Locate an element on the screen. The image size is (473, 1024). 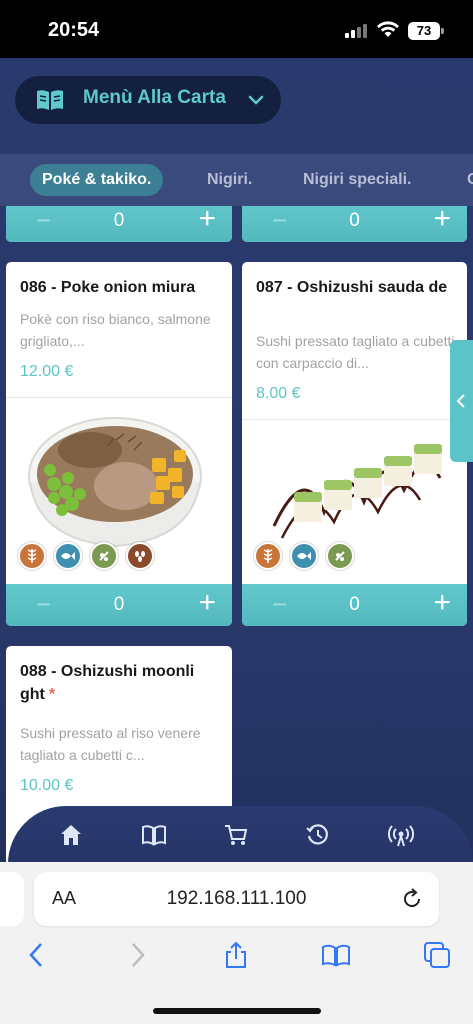
menu-book-icon is located at coordinates (154, 835).